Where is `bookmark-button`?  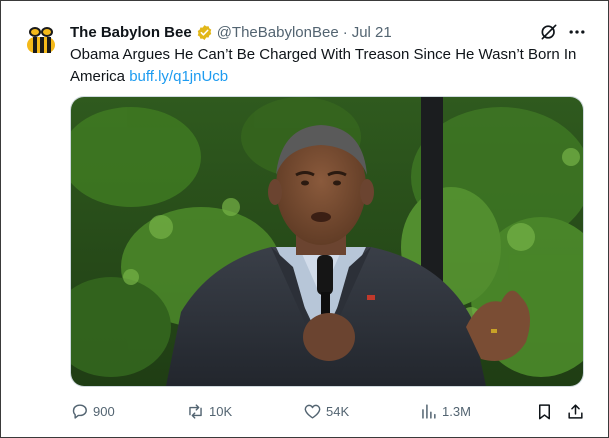
bookmark-button is located at coordinates (546, 411).